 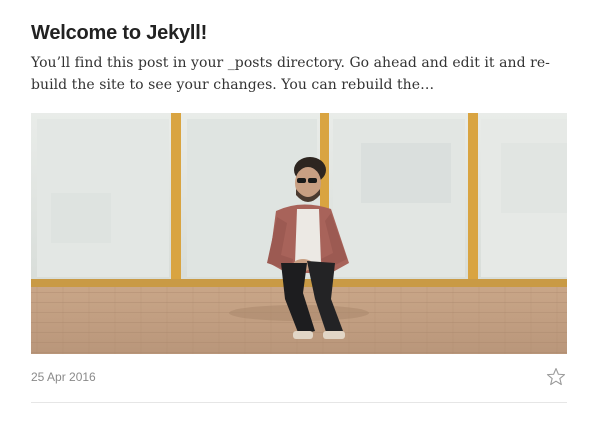 I want to click on post-title: Welcome to Jekyll!, so click(x=299, y=33).